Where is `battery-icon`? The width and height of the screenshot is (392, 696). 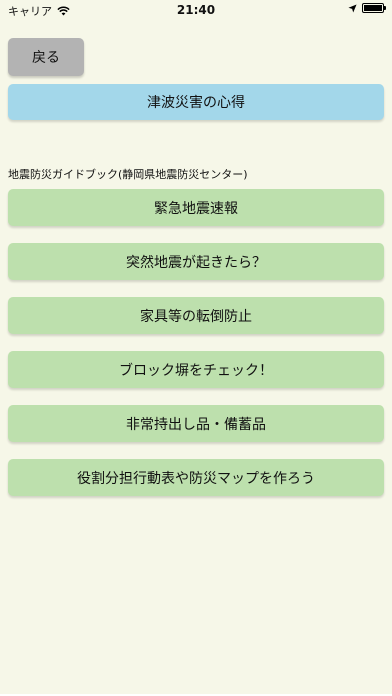
battery-icon is located at coordinates (374, 8).